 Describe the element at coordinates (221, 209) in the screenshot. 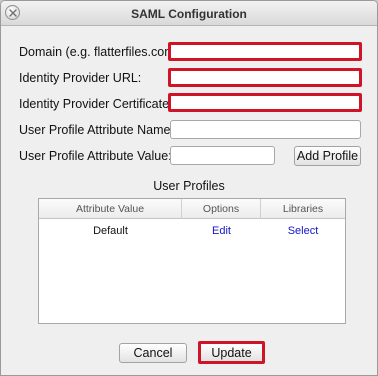

I see `column-header-options: Options` at that location.